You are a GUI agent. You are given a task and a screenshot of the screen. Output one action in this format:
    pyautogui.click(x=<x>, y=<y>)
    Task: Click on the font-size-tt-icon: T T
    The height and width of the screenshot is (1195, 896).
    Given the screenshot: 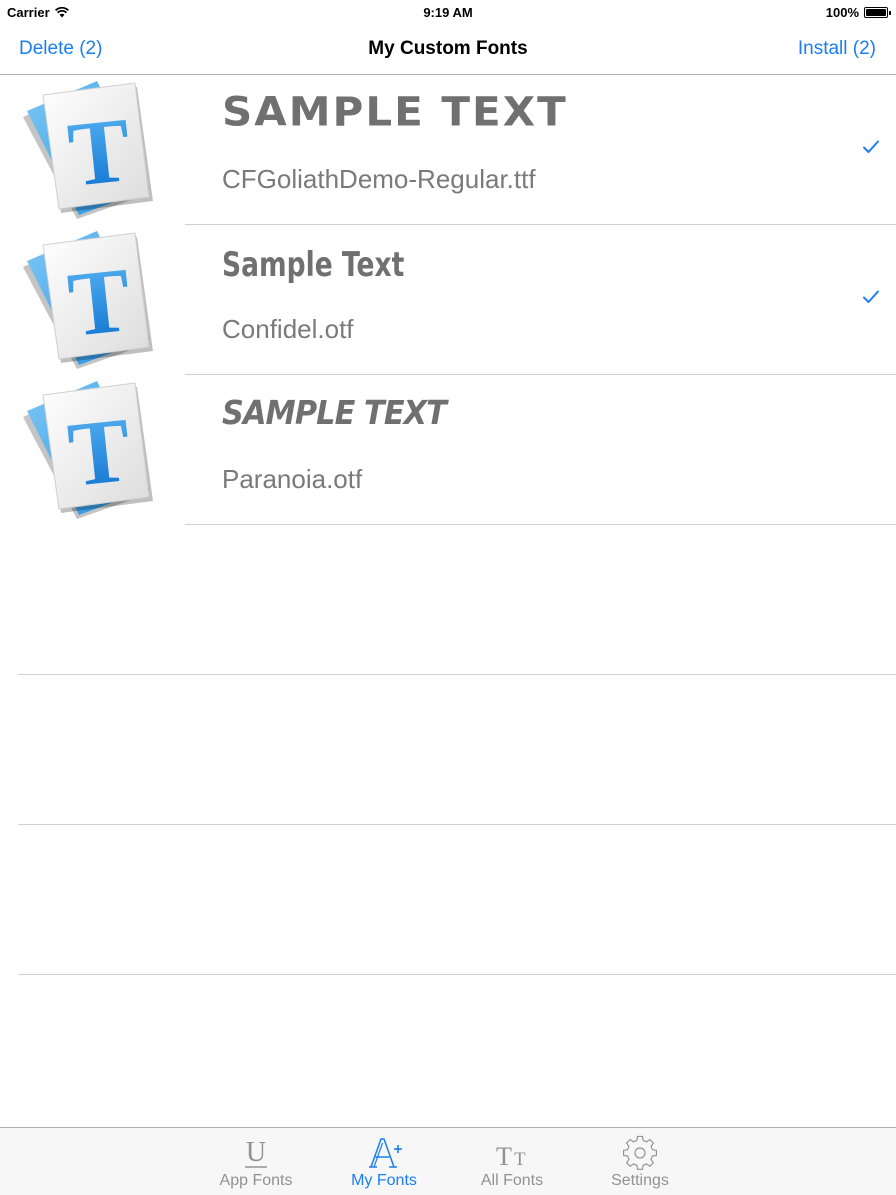 What is the action you would take?
    pyautogui.click(x=511, y=1156)
    